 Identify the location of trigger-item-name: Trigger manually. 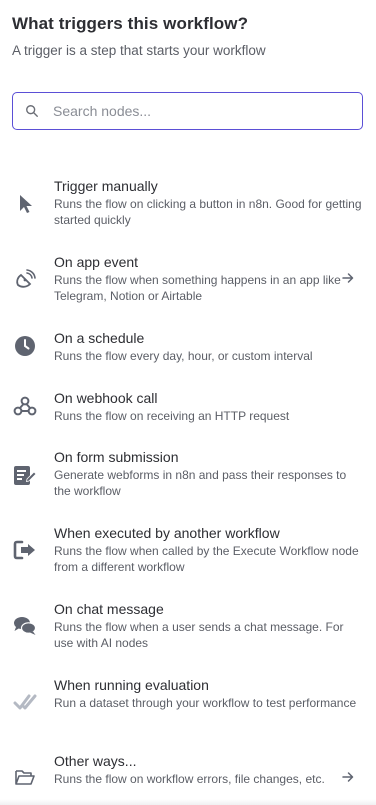
(106, 186).